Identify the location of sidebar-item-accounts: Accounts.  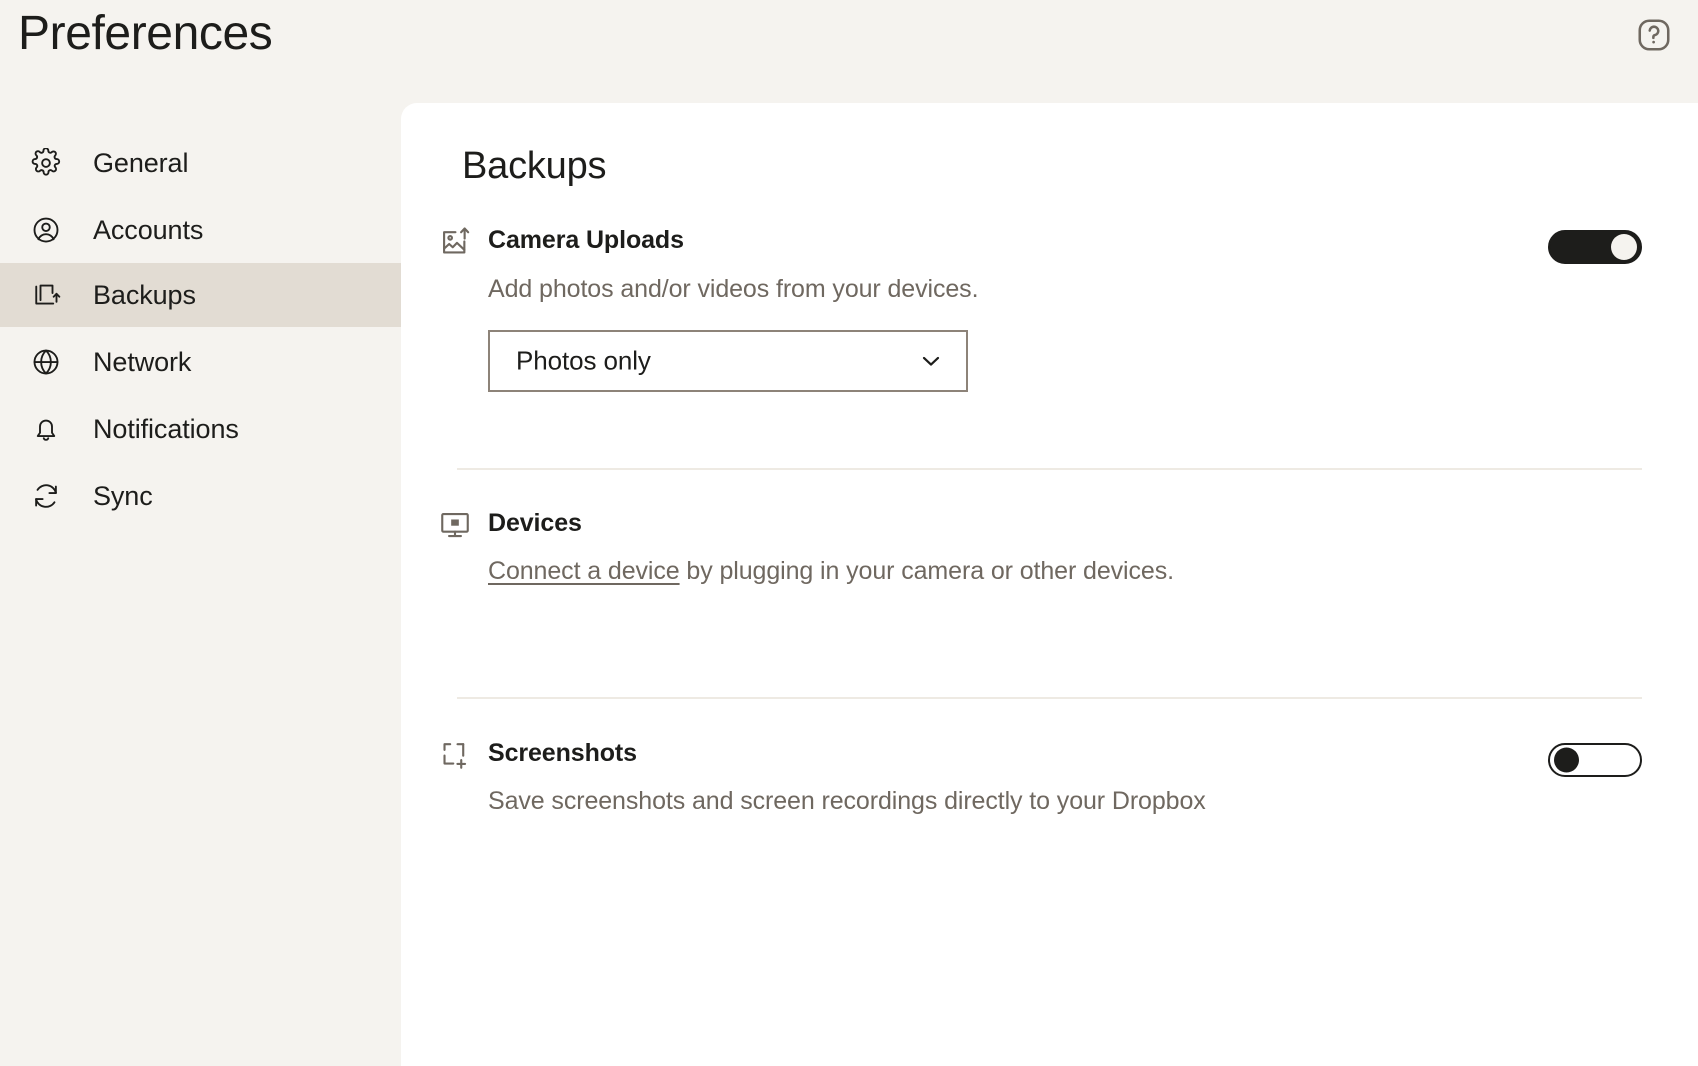
(200, 230).